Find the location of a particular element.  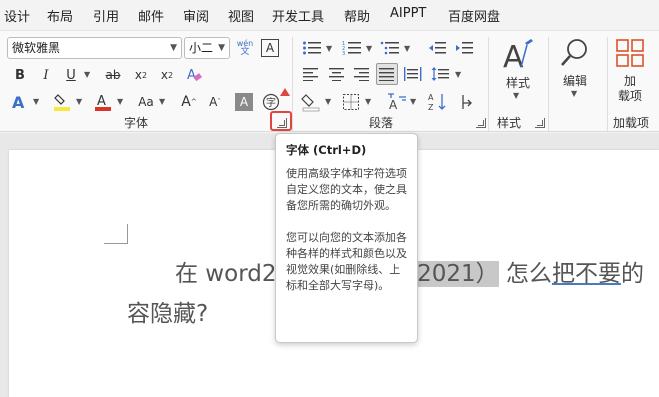

multilevel-list-icon is located at coordinates (390, 48).